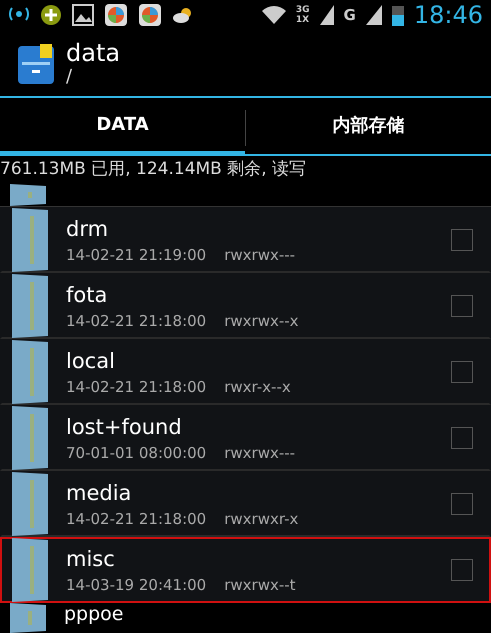 This screenshot has height=633, width=491. What do you see at coordinates (260, 585) in the screenshot?
I see `file-permissions: rwxrwx--t` at bounding box center [260, 585].